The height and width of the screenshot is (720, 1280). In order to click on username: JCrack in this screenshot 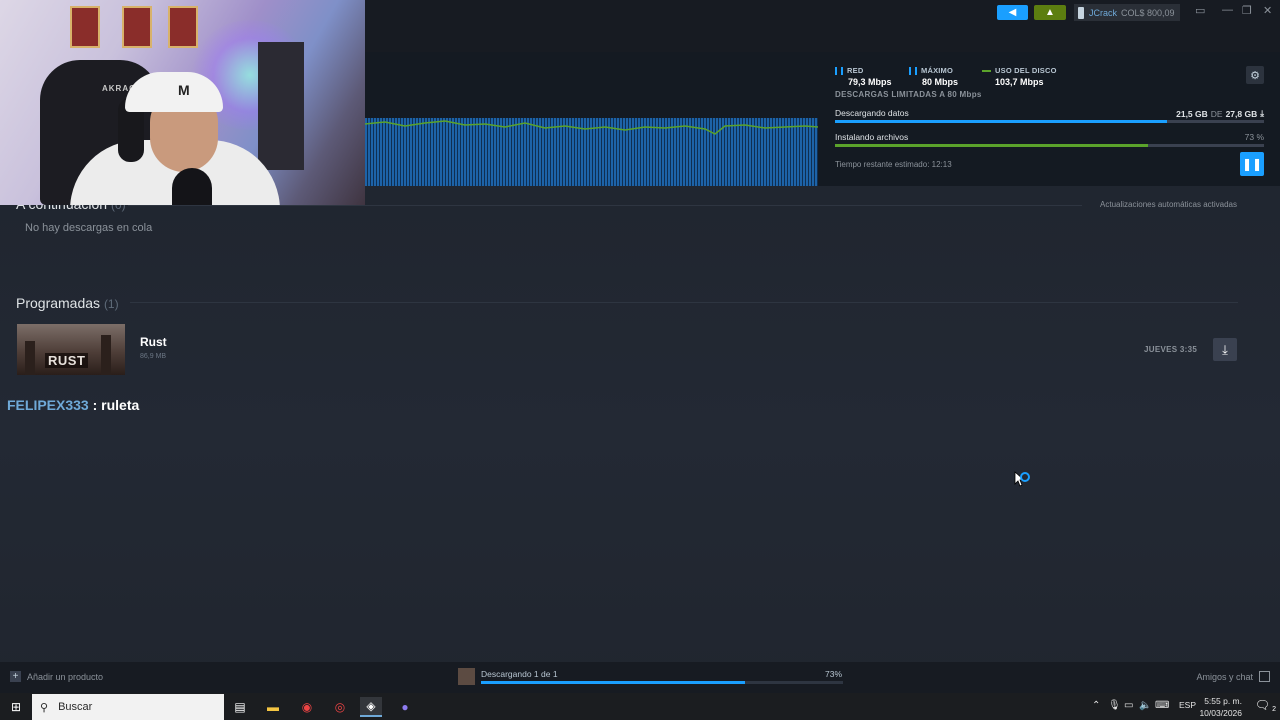, I will do `click(1103, 12)`.